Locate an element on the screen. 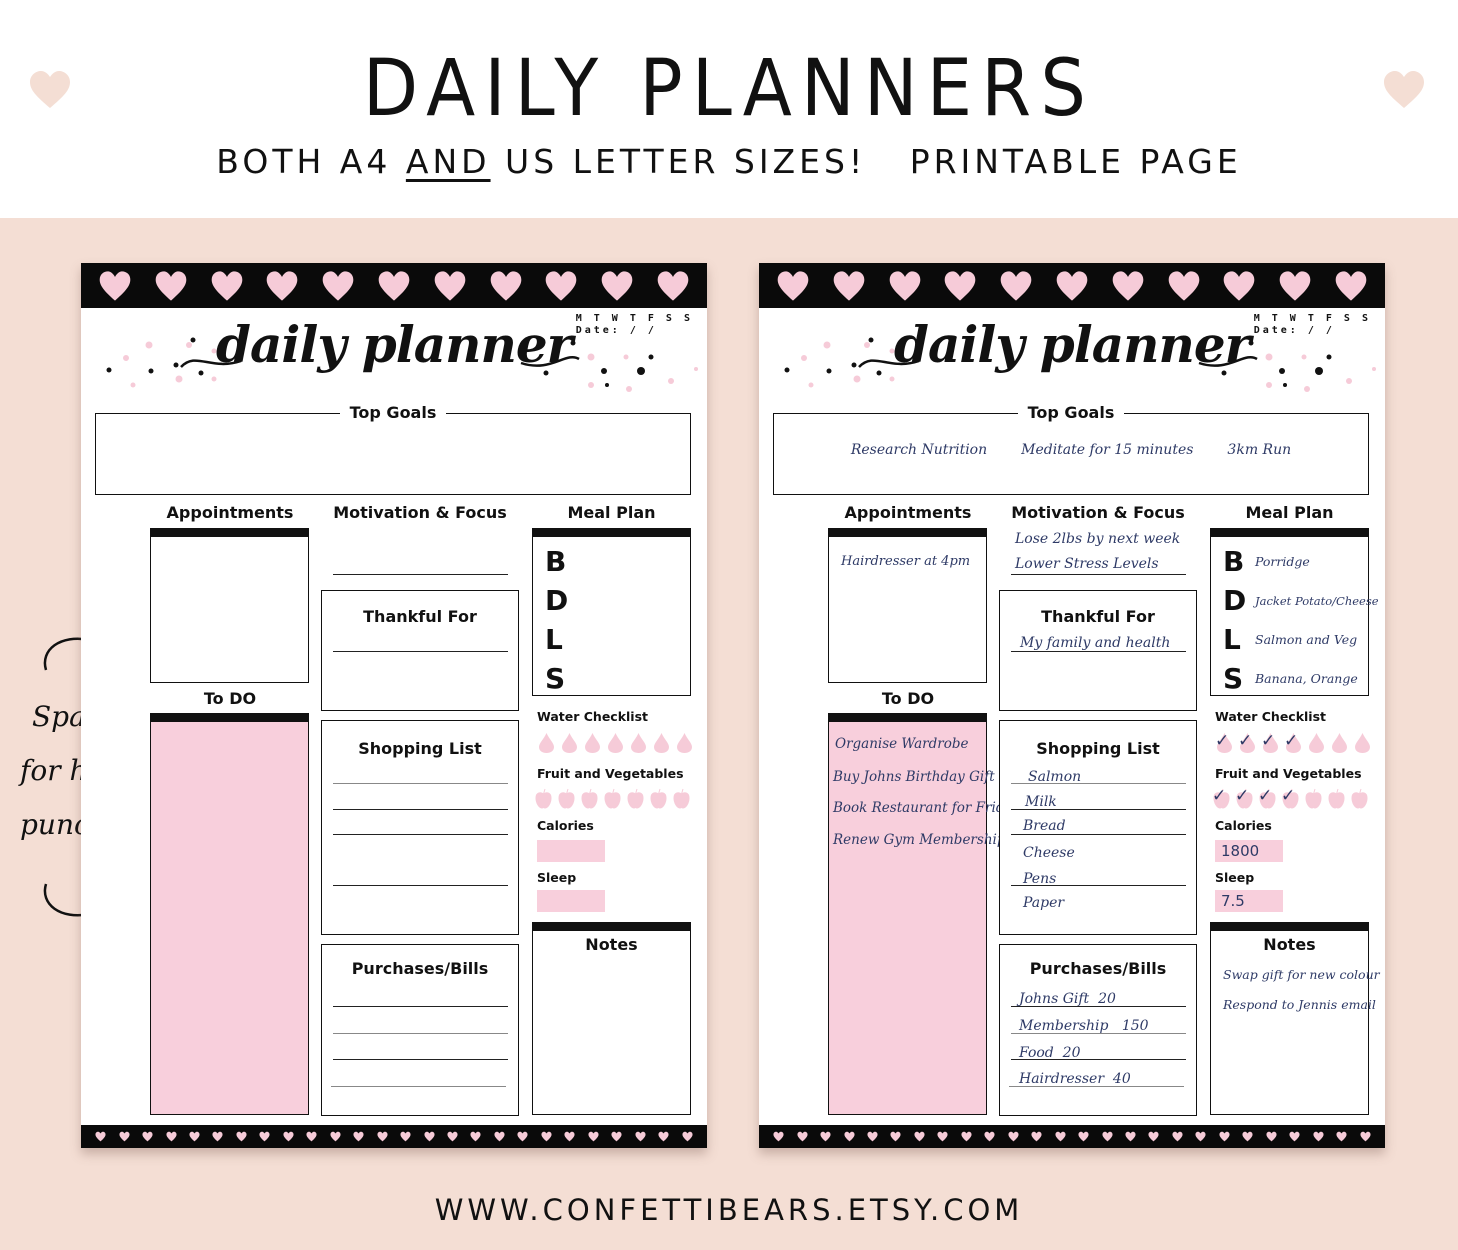 The width and height of the screenshot is (1458, 1250). top-goals-box: Top Goals is located at coordinates (393, 449).